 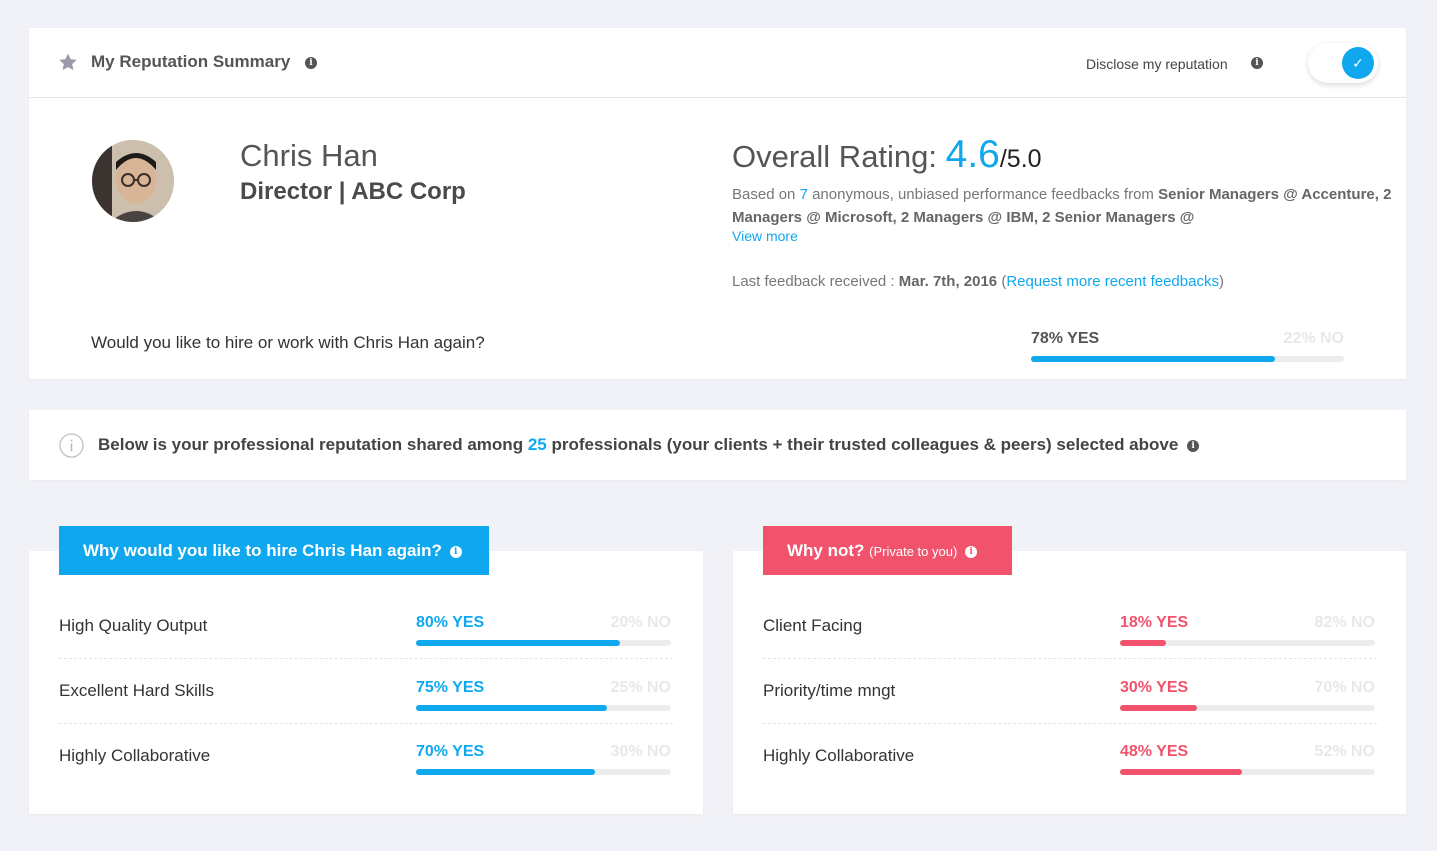 What do you see at coordinates (803, 194) in the screenshot?
I see `feedback-count: 7` at bounding box center [803, 194].